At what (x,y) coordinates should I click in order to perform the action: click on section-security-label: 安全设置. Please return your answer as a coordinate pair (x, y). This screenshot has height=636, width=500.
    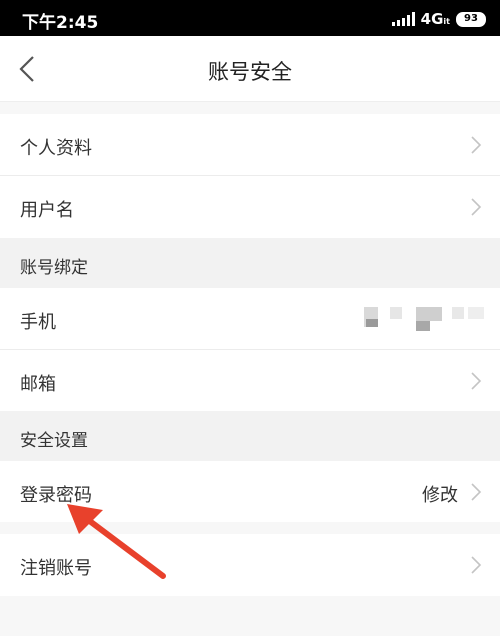
    Looking at the image, I should click on (54, 441).